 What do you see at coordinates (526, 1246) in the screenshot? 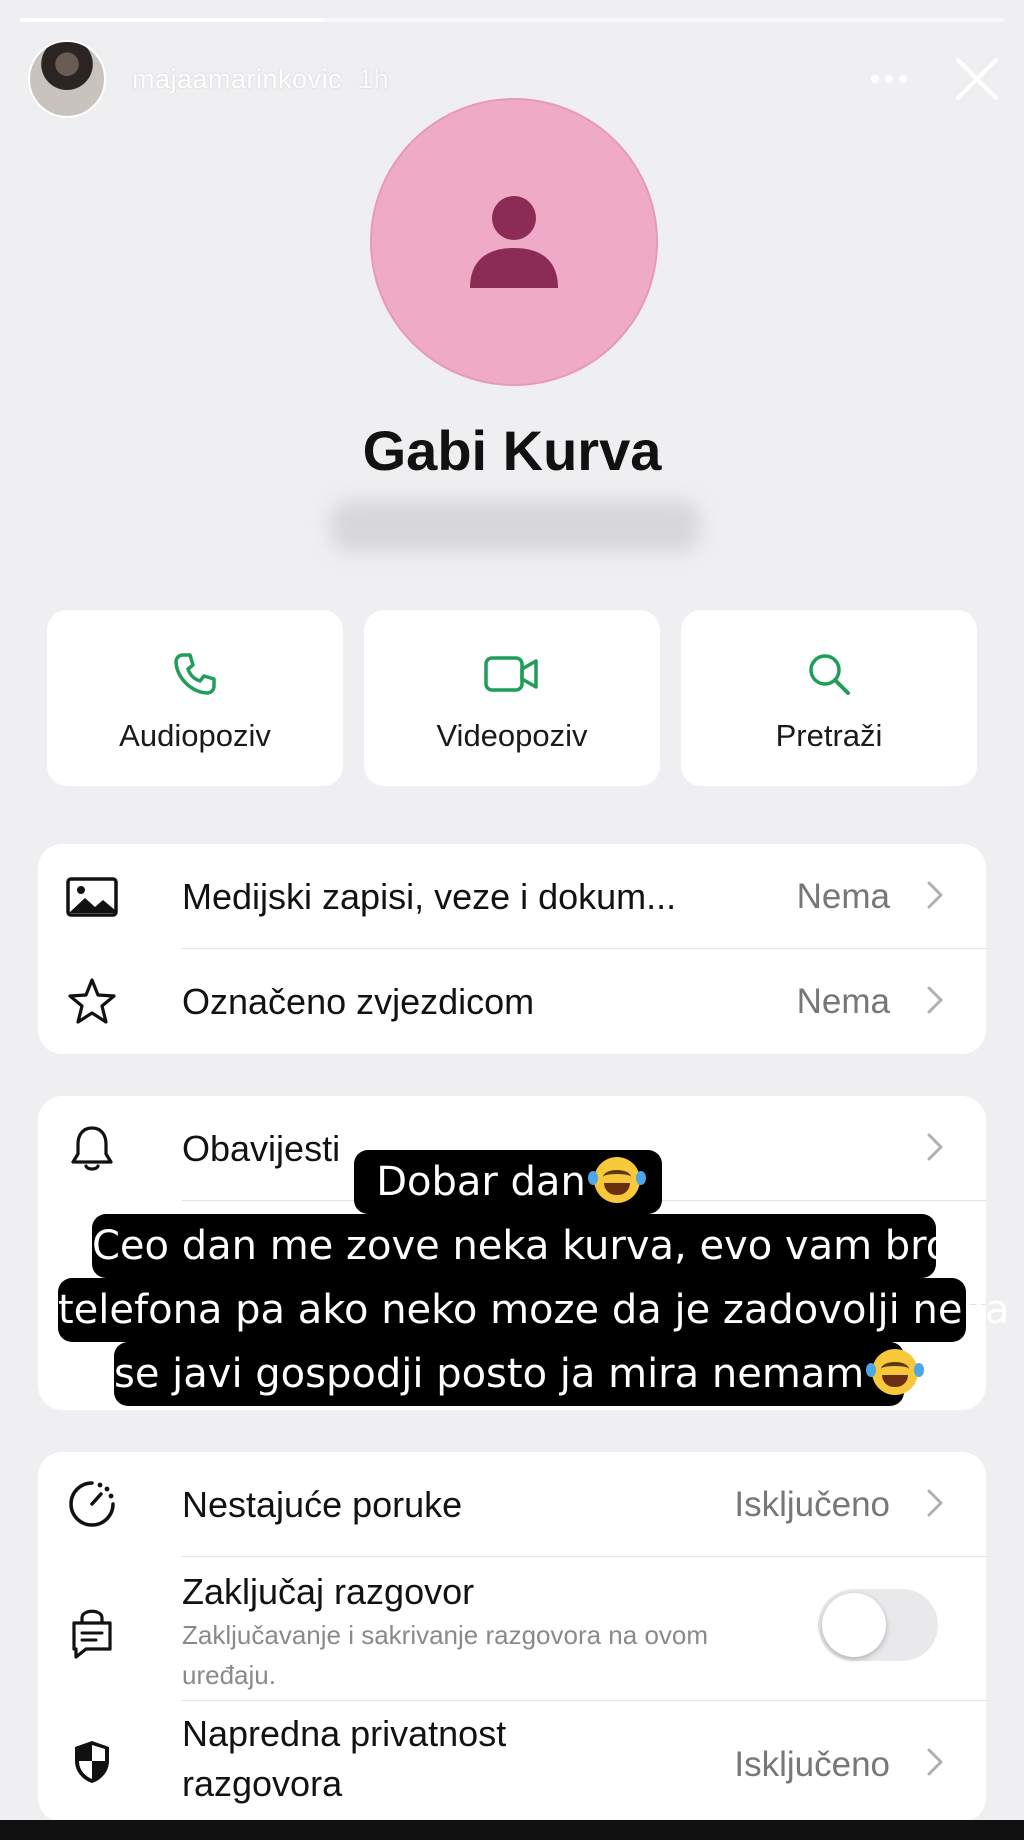
I see `caption-line-2: Ceo dan me zove neka kurva, evo vam broj` at bounding box center [526, 1246].